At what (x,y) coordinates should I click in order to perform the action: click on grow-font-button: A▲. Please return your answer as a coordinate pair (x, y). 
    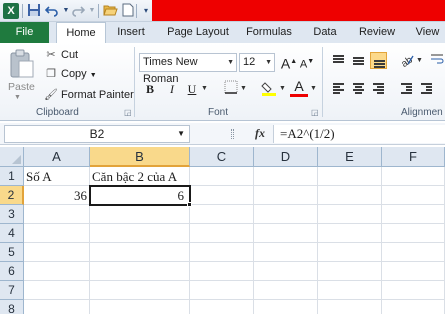
    Looking at the image, I should click on (289, 62).